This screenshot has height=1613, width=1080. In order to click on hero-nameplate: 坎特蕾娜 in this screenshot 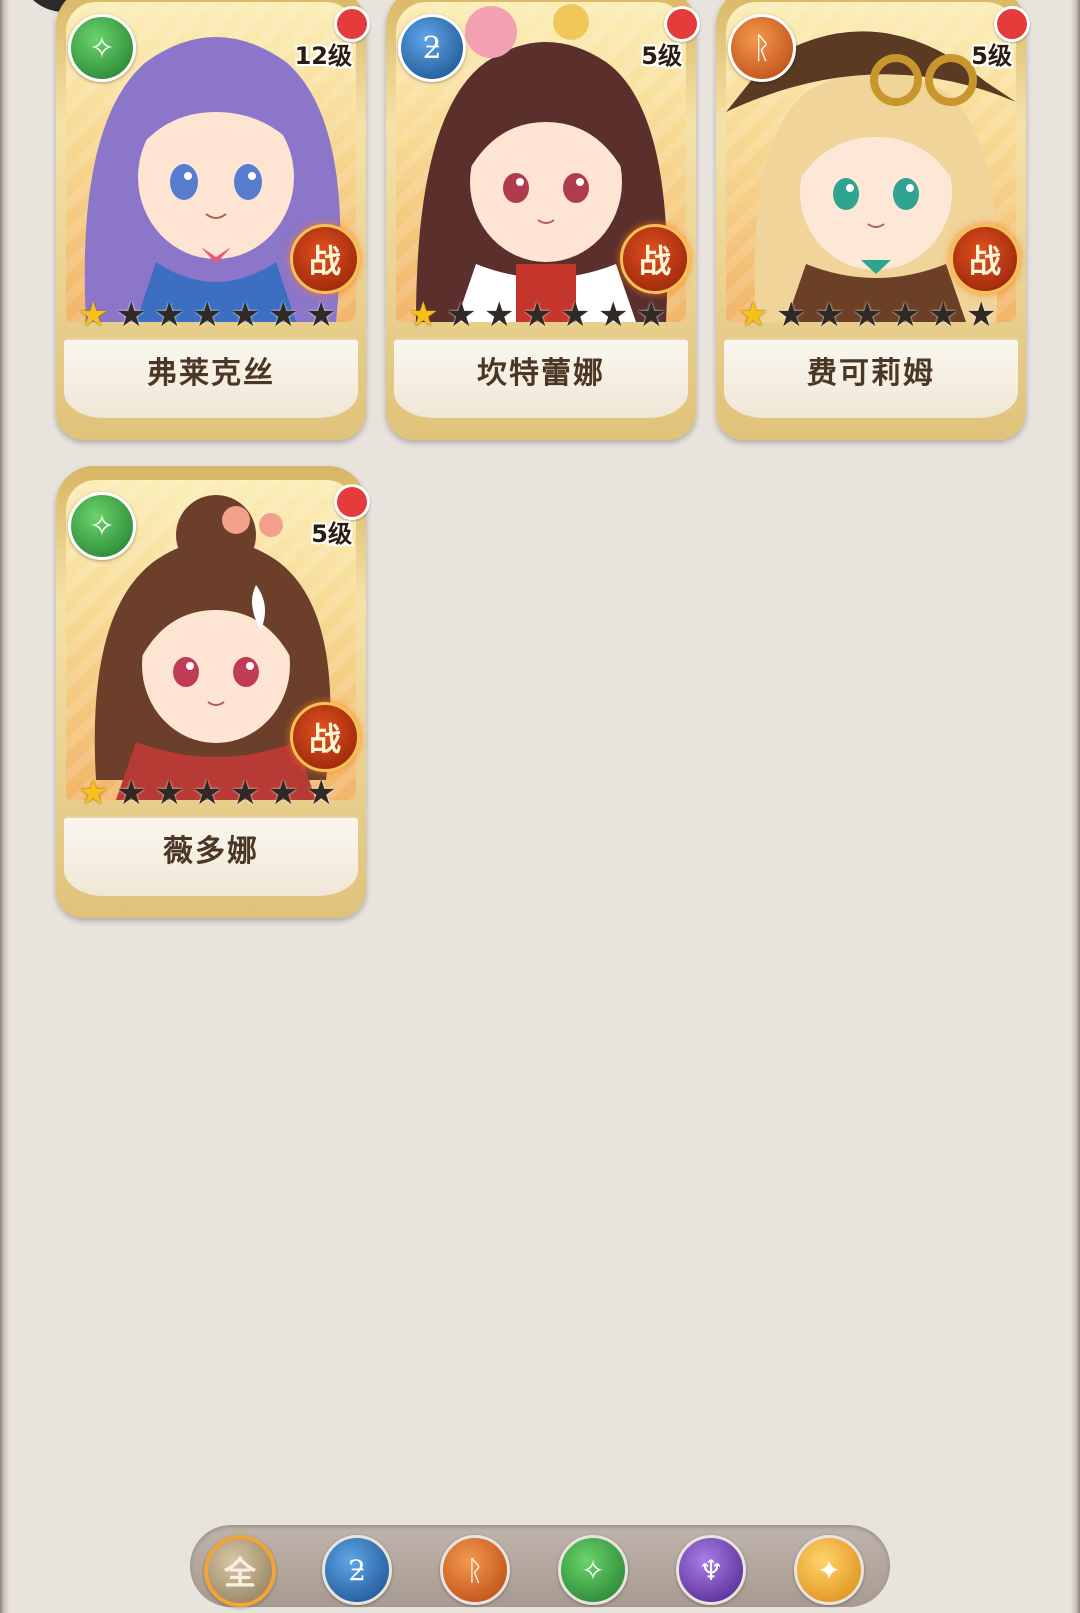, I will do `click(541, 378)`.